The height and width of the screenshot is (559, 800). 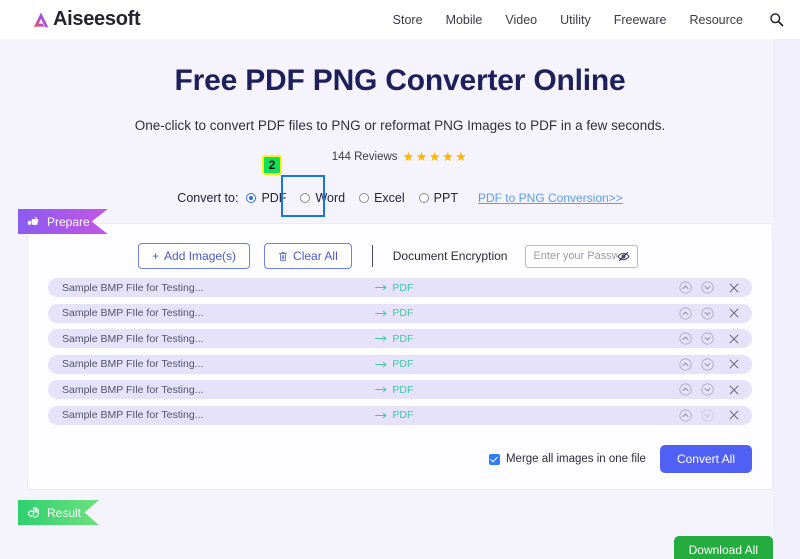 I want to click on nav-item-freeware: Freeware, so click(x=640, y=20).